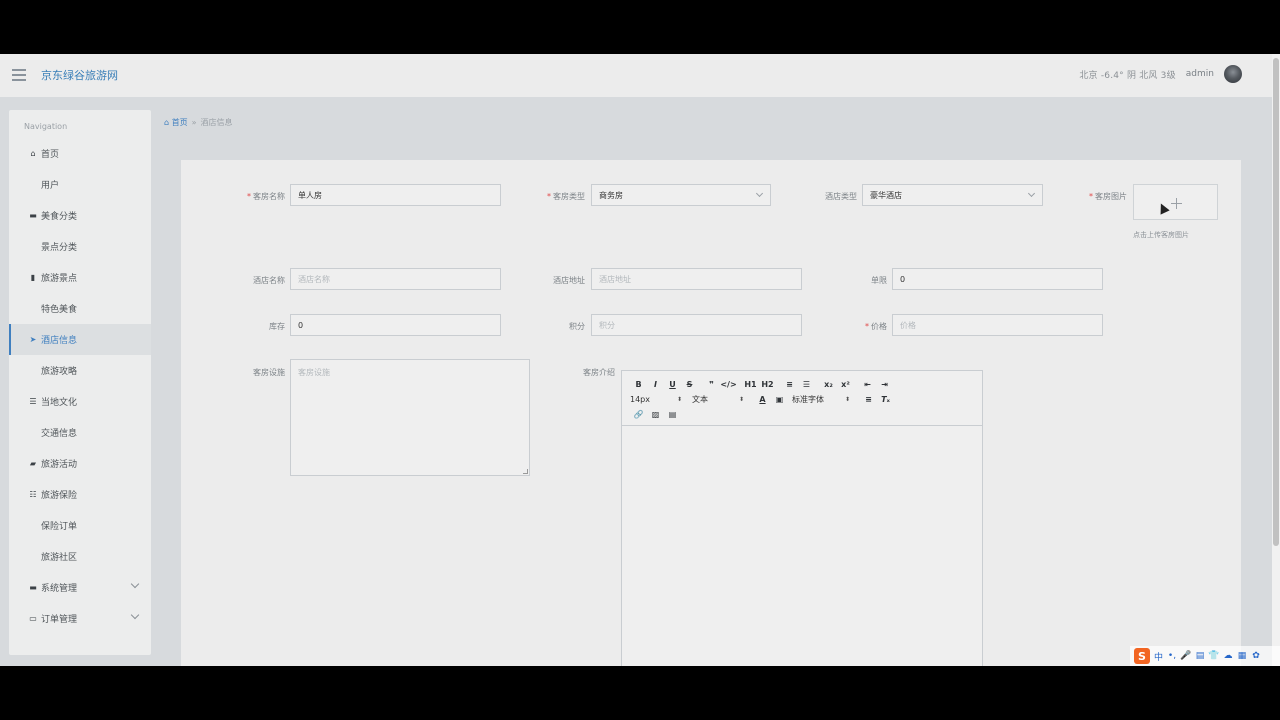  Describe the element at coordinates (828, 385) in the screenshot. I see `subscript-icon: x₂` at that location.